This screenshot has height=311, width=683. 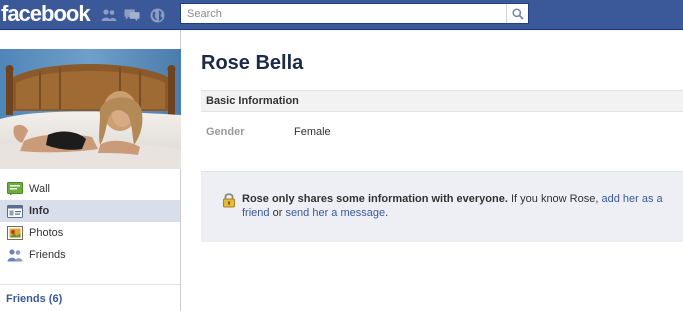 I want to click on sidebar-item-label: Friends, so click(x=47, y=255).